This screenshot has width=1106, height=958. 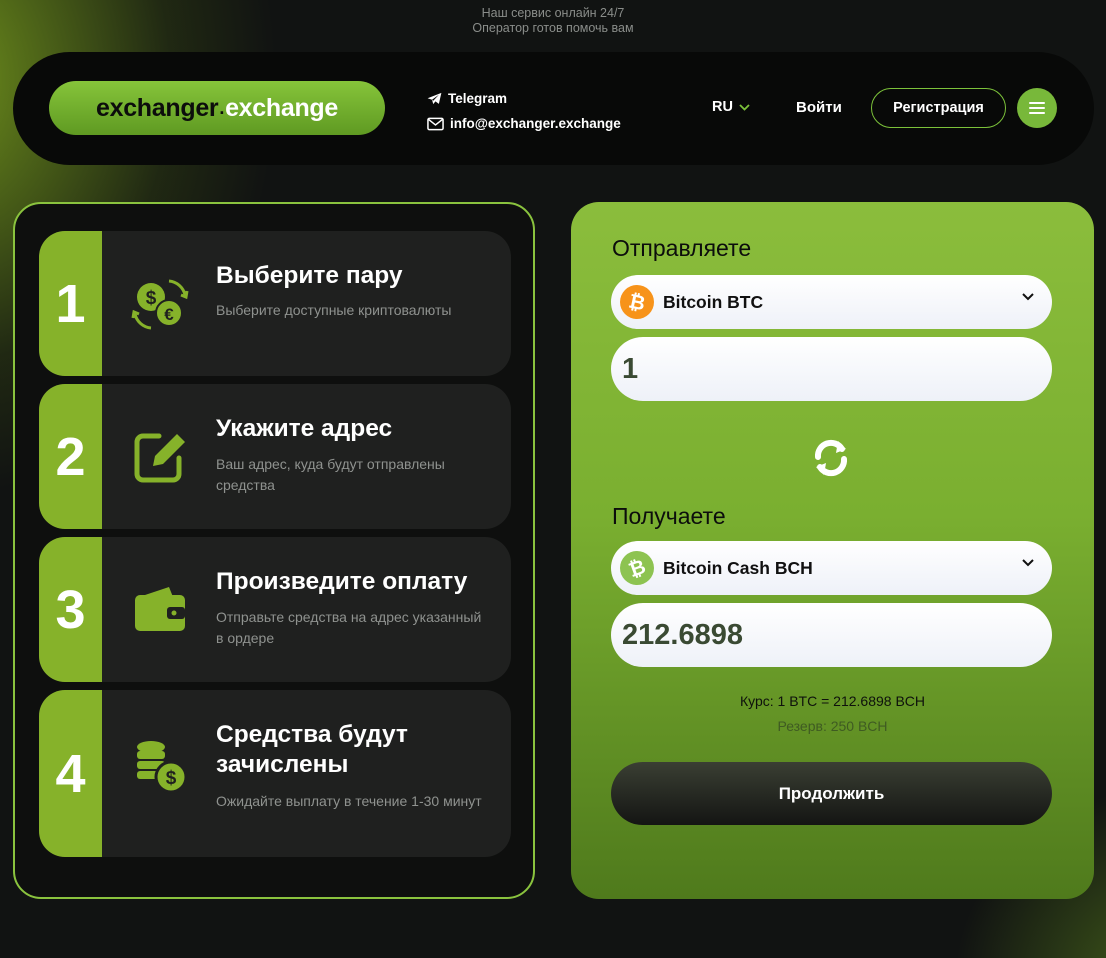 What do you see at coordinates (159, 458) in the screenshot?
I see `edit-icon` at bounding box center [159, 458].